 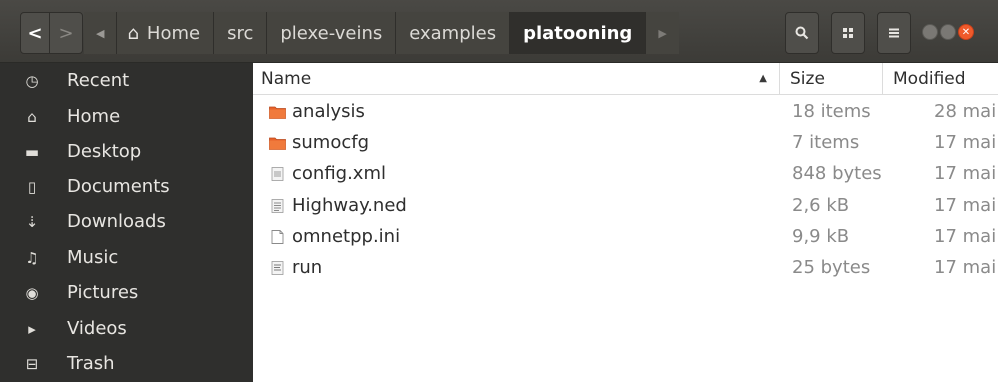 I want to click on minimize-button, so click(x=930, y=32).